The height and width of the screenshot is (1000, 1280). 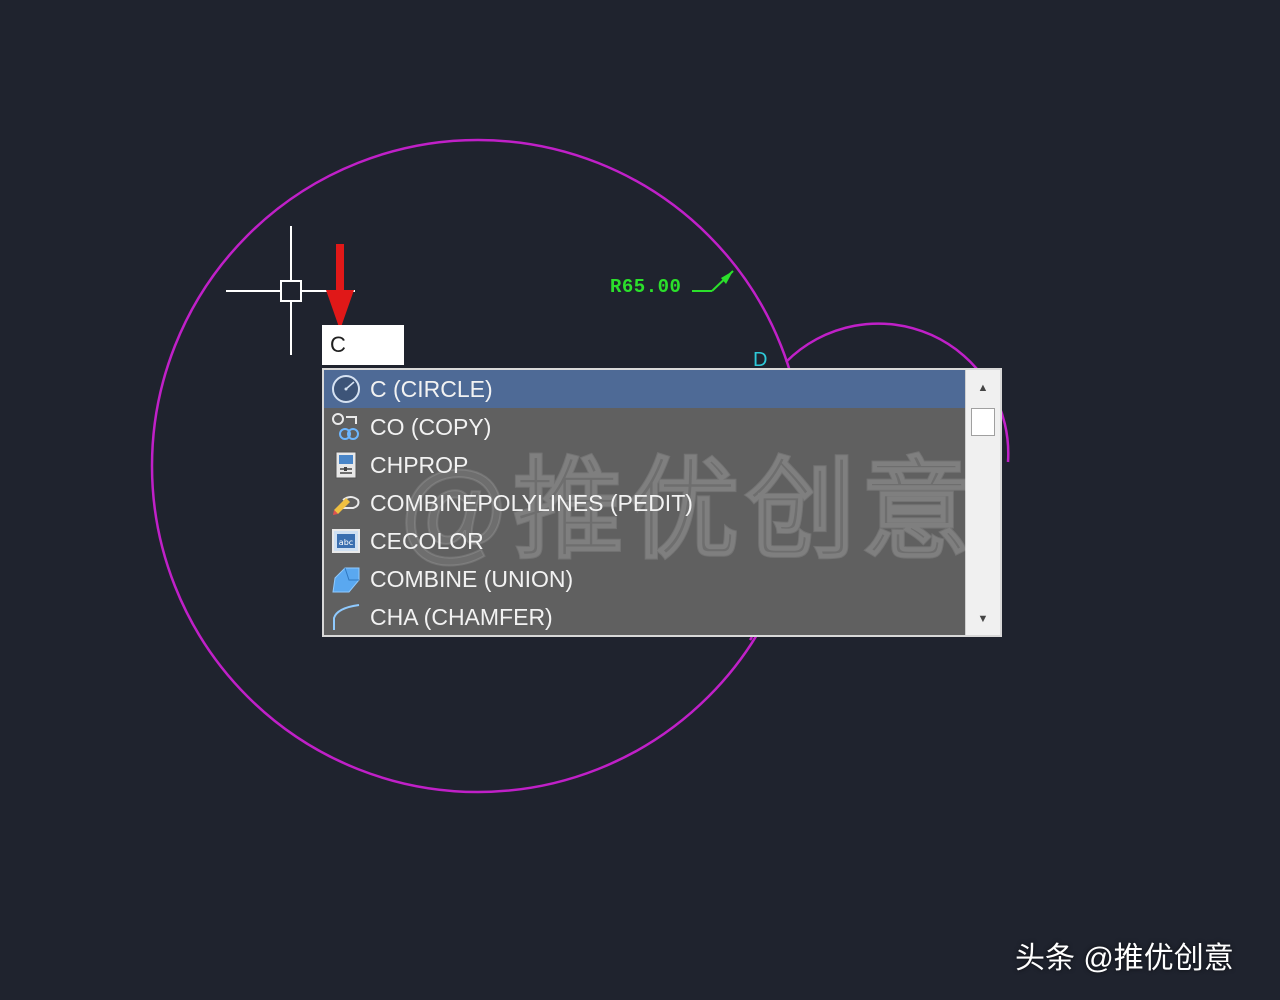 I want to click on svg-text: abc, so click(x=346, y=542).